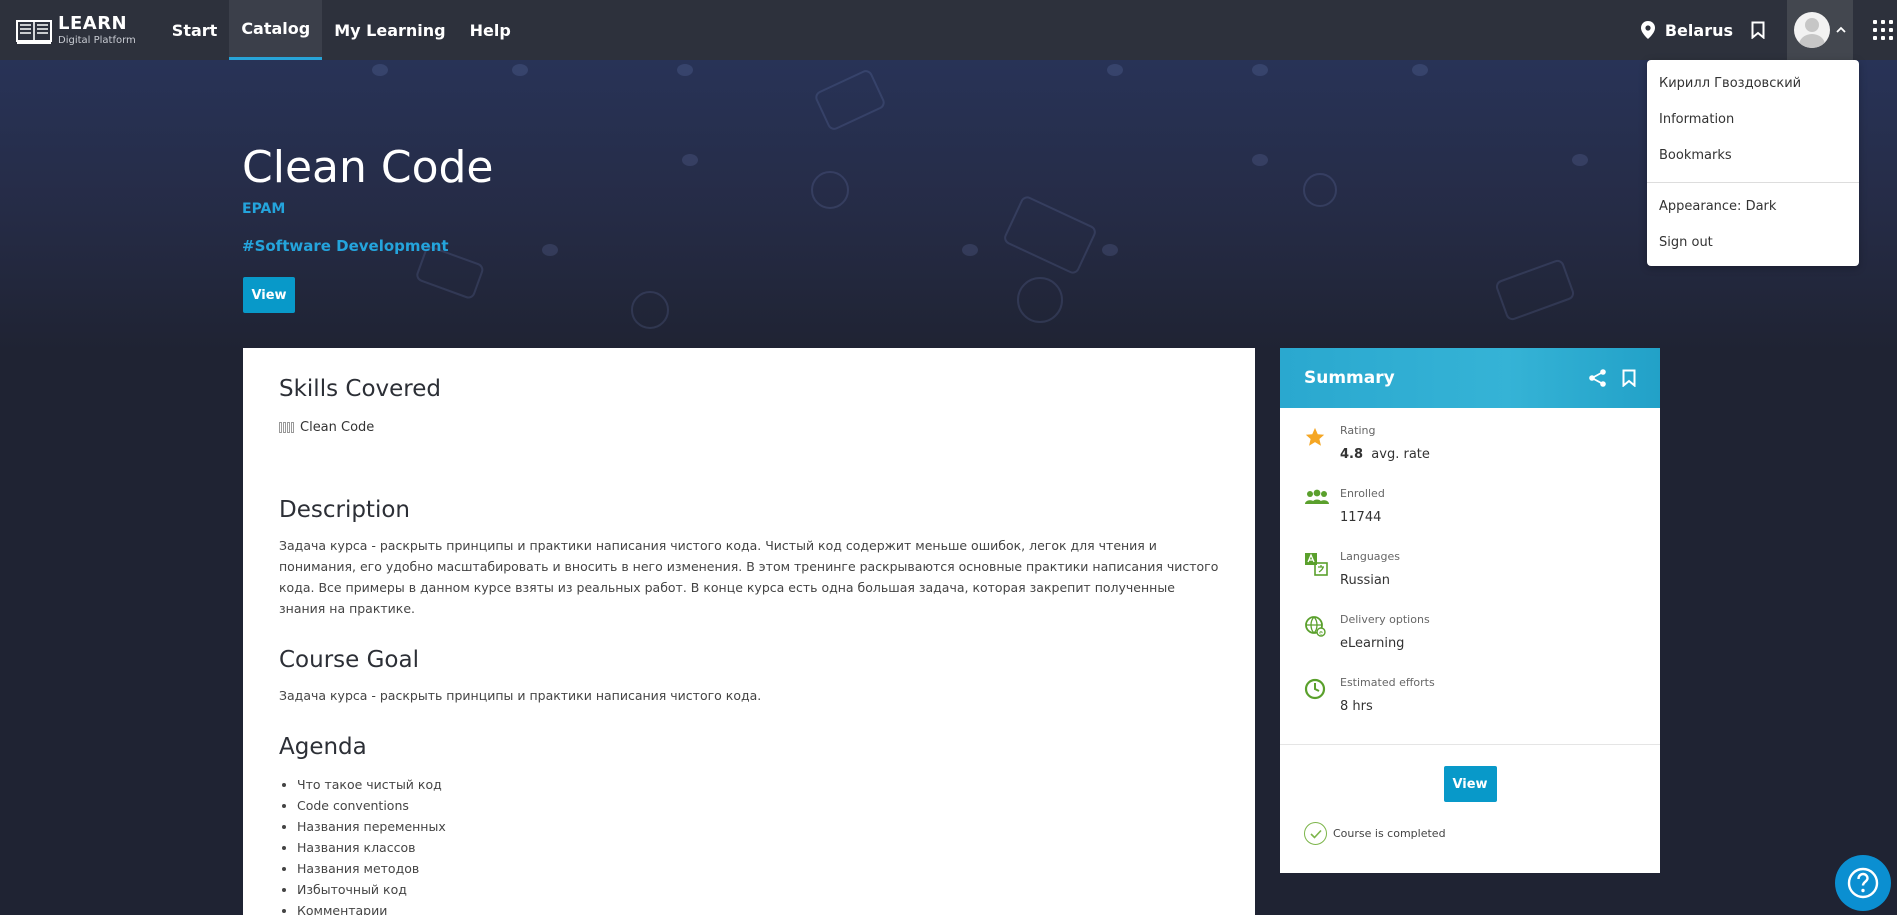 The width and height of the screenshot is (1897, 915). What do you see at coordinates (368, 167) in the screenshot?
I see `course-title: Clean Code` at bounding box center [368, 167].